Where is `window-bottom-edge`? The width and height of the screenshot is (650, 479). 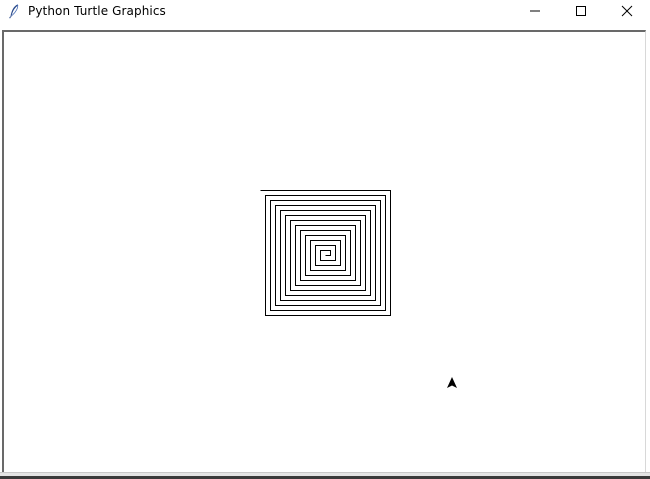
window-bottom-edge is located at coordinates (325, 475).